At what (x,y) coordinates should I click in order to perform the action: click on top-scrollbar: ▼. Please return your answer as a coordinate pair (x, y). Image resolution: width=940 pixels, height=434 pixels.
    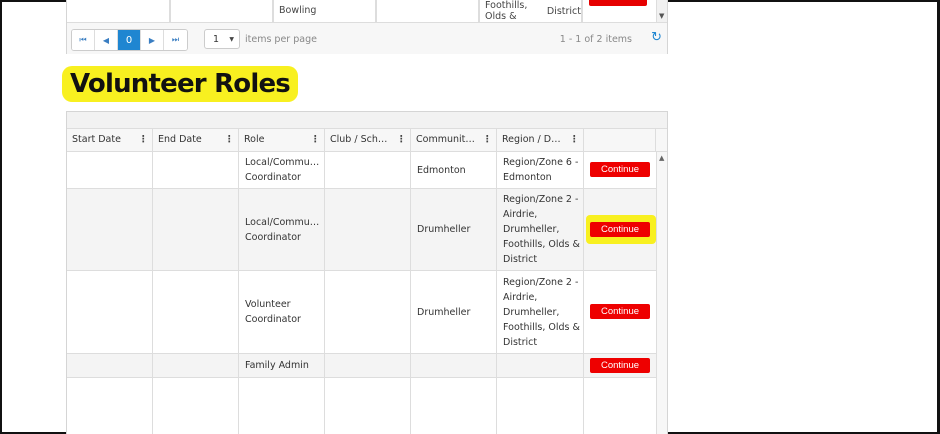
    Looking at the image, I should click on (661, 11).